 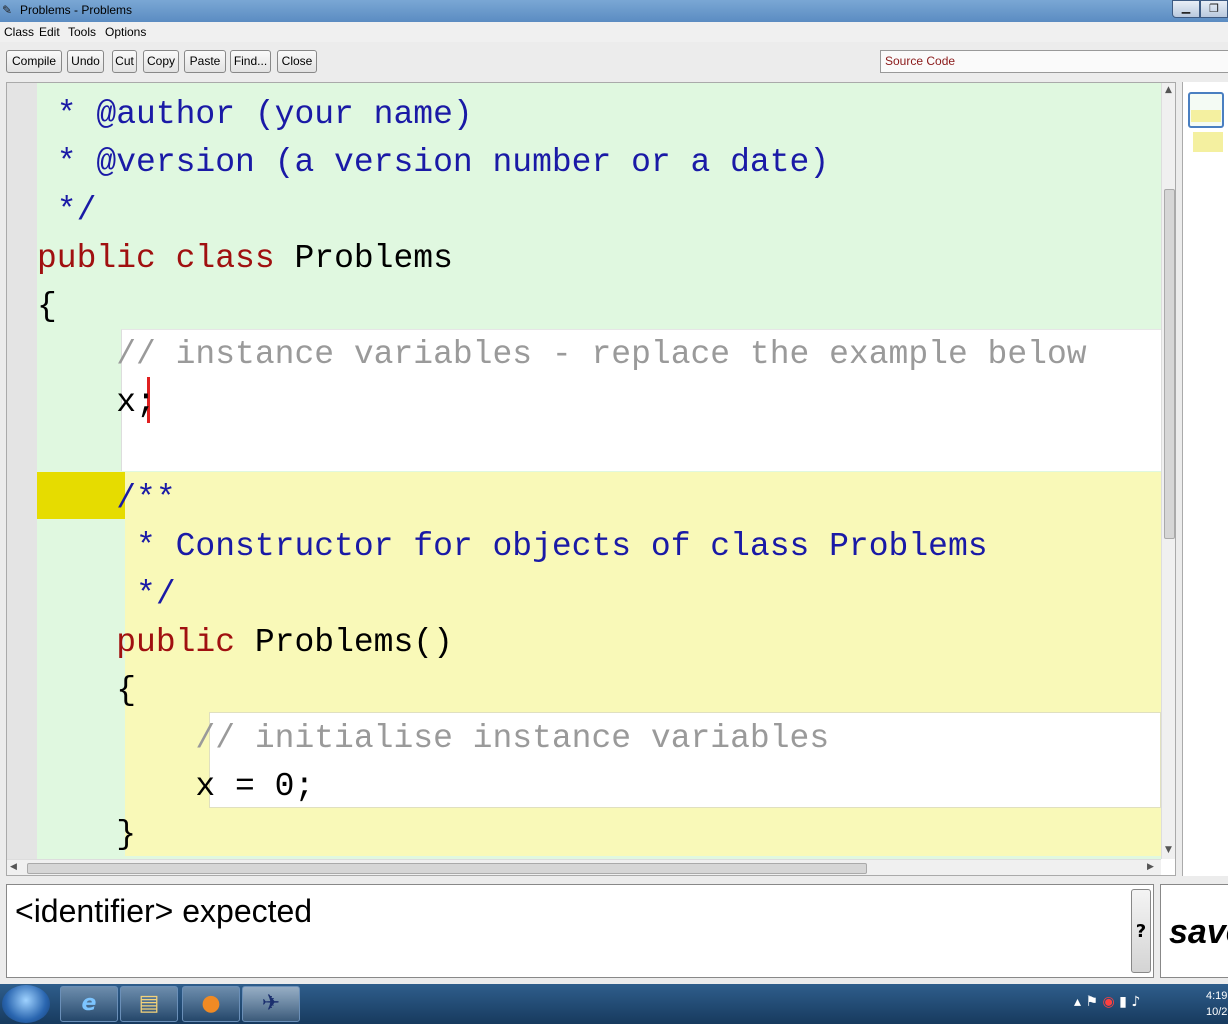 I want to click on bluej-icon: ✈, so click(x=271, y=1004).